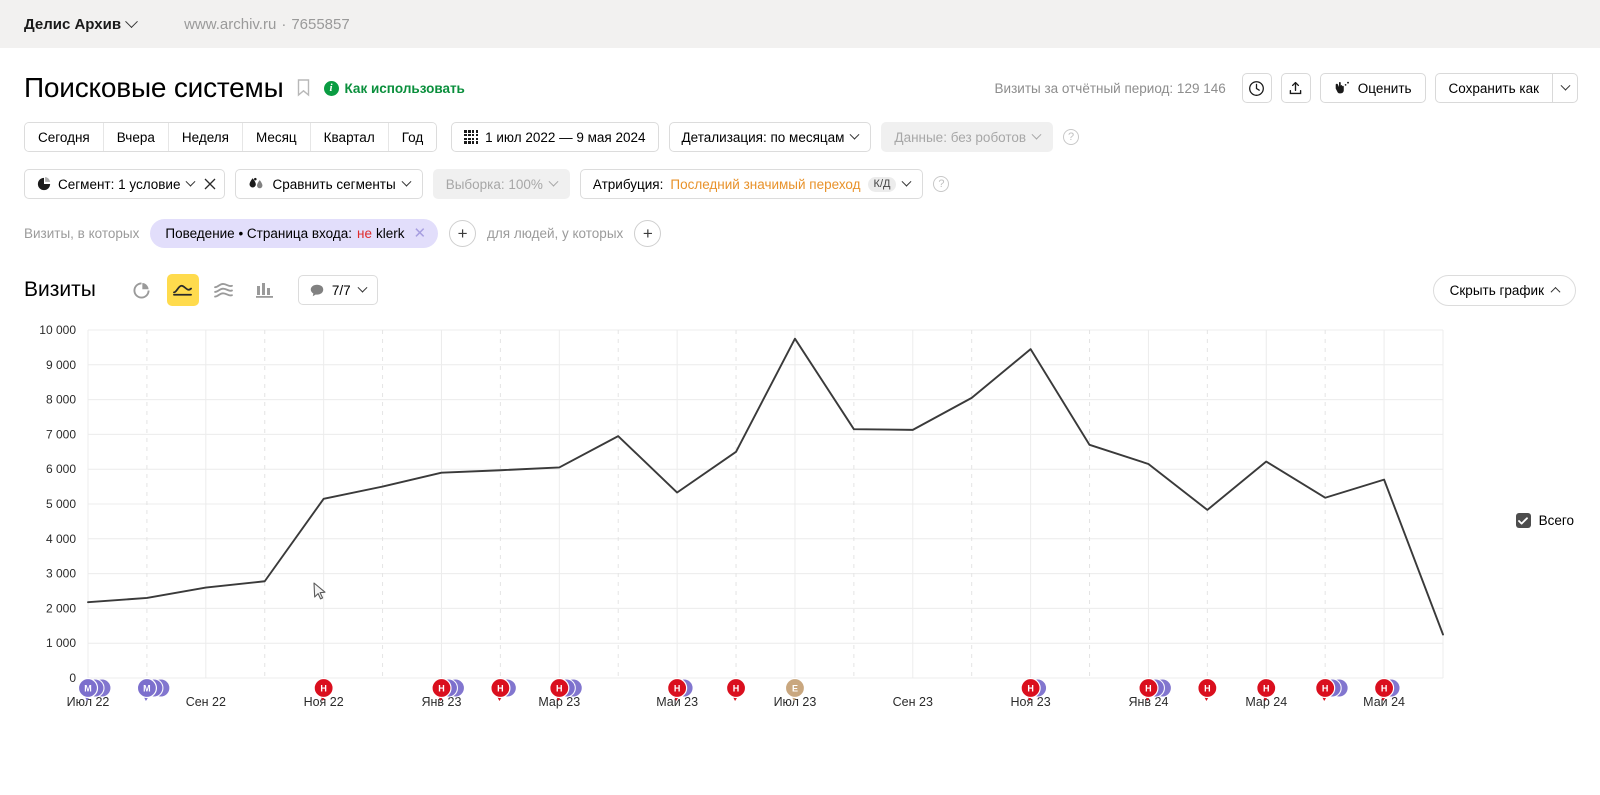 Image resolution: width=1600 pixels, height=795 pixels. What do you see at coordinates (61, 400) in the screenshot?
I see `y-axis-tick-label: 8 000` at bounding box center [61, 400].